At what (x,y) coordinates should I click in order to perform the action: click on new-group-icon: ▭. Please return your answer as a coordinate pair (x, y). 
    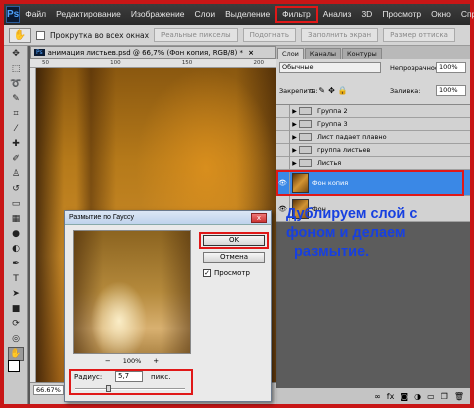
    Looking at the image, I should click on (431, 396).